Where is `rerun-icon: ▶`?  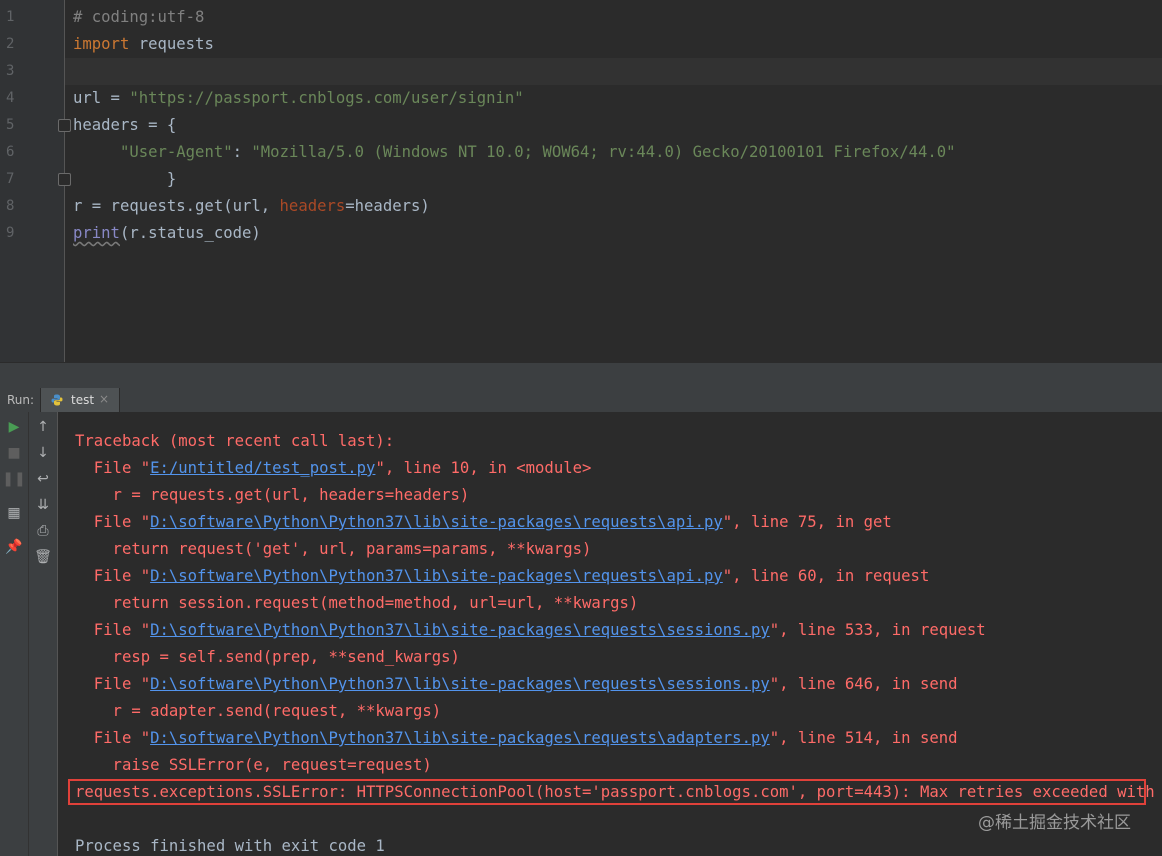 rerun-icon: ▶ is located at coordinates (14, 427).